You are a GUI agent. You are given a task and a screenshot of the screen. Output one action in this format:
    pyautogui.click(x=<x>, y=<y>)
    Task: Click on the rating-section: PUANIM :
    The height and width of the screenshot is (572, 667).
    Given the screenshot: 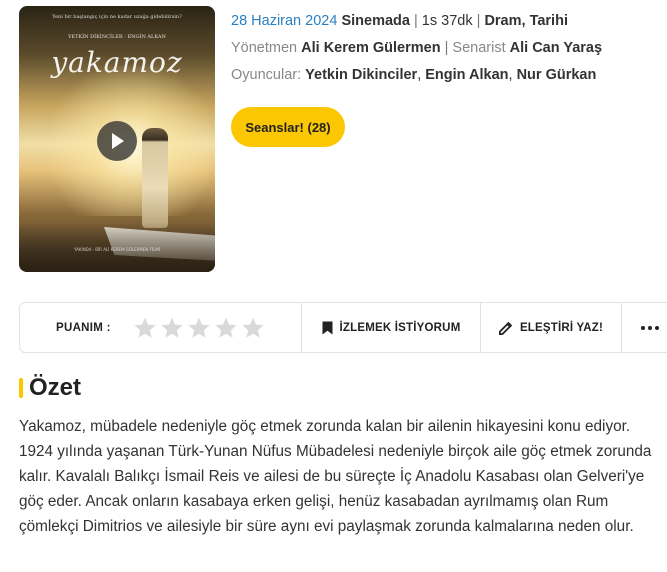 What is the action you would take?
    pyautogui.click(x=161, y=327)
    